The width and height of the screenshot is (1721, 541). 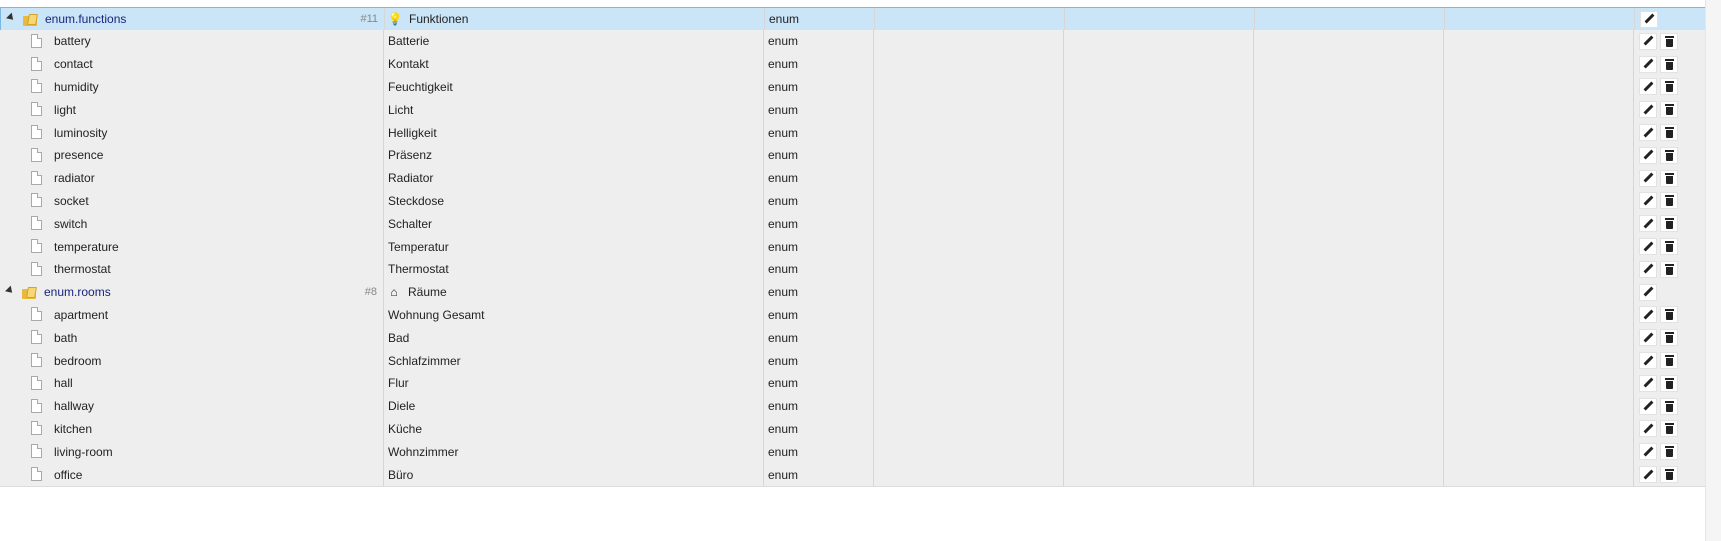 I want to click on table-row: bedroom Schlafzimmer enum, so click(x=860, y=361).